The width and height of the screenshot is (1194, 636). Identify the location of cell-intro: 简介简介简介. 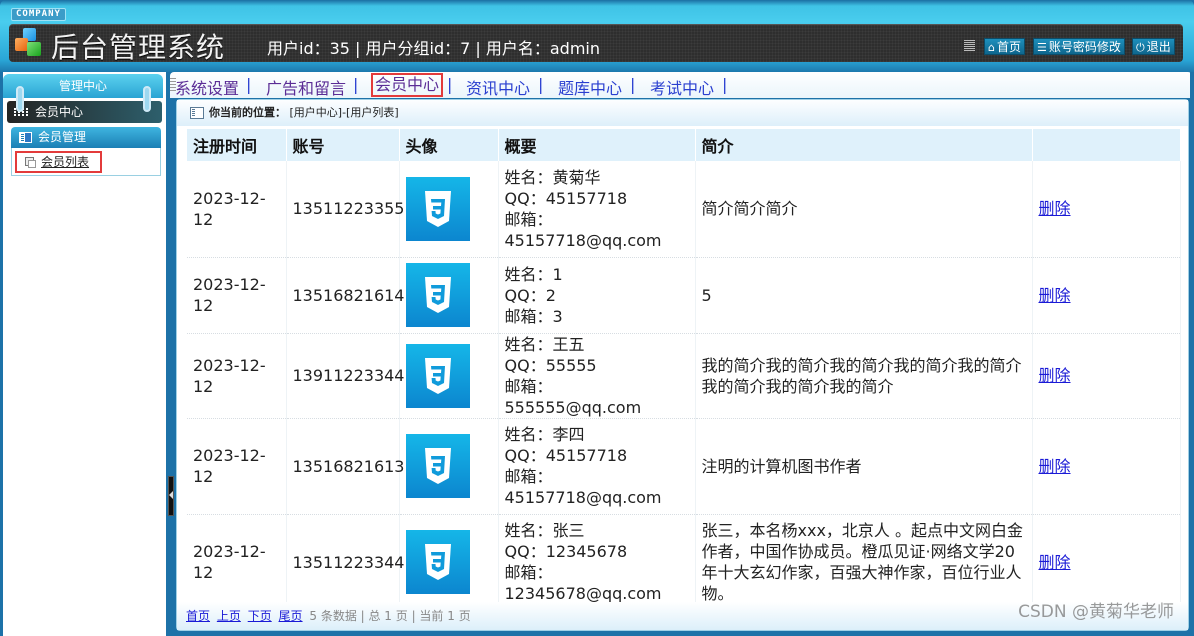
(864, 209).